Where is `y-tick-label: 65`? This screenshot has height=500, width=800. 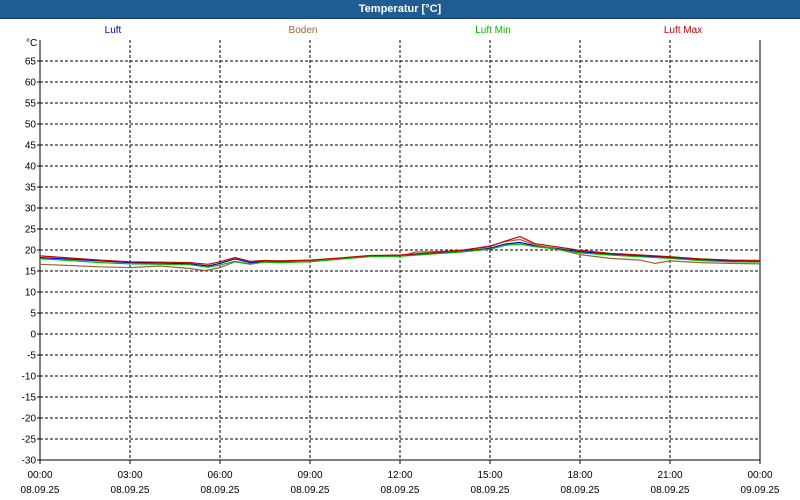
y-tick-label: 65 is located at coordinates (31, 62).